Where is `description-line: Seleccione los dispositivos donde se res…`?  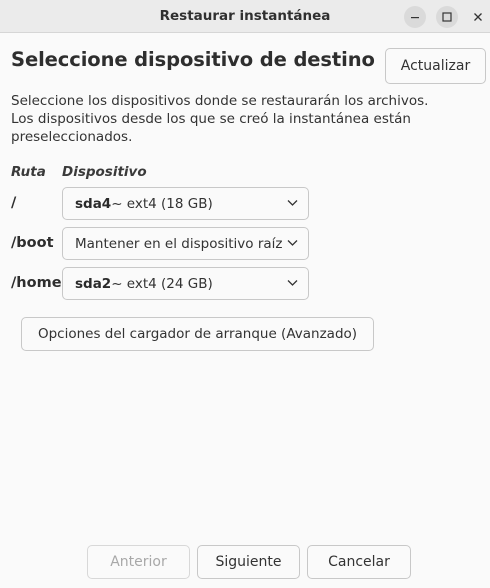 description-line: Seleccione los dispositivos donde se res… is located at coordinates (220, 101).